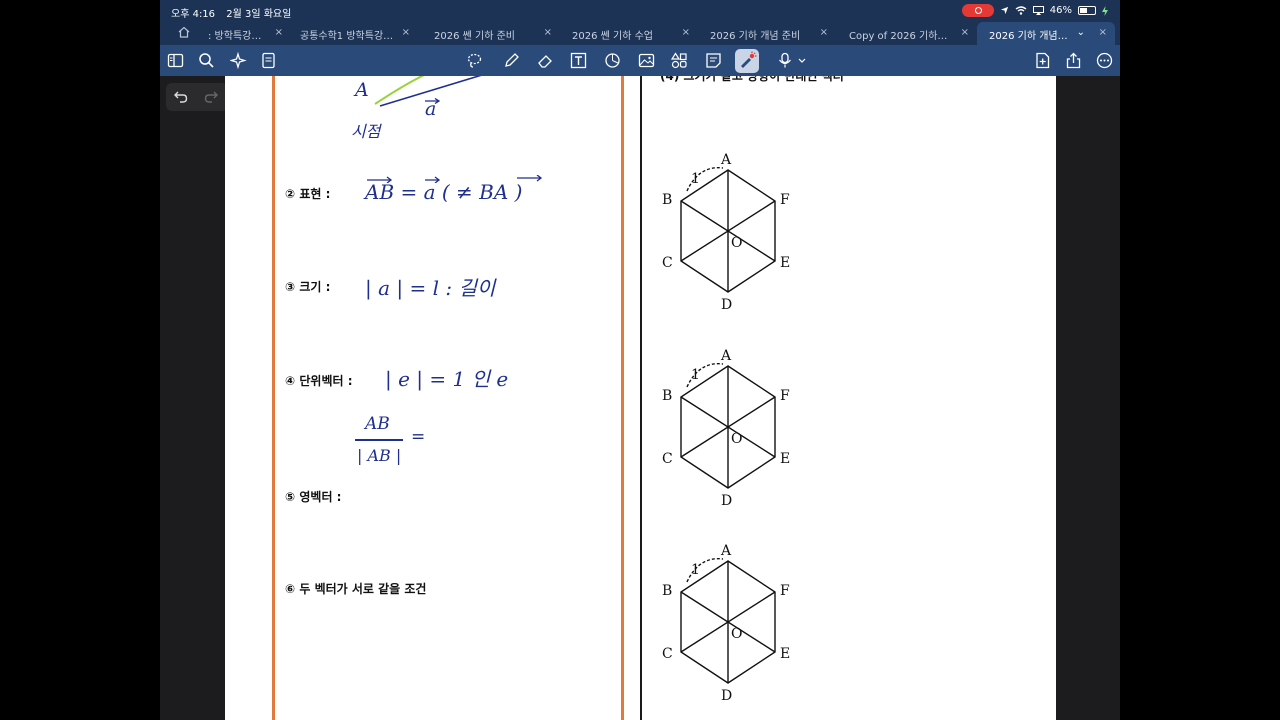  Describe the element at coordinates (767, 33) in the screenshot. I see `tab-4: 2026 기하 개념 준비 ×` at that location.